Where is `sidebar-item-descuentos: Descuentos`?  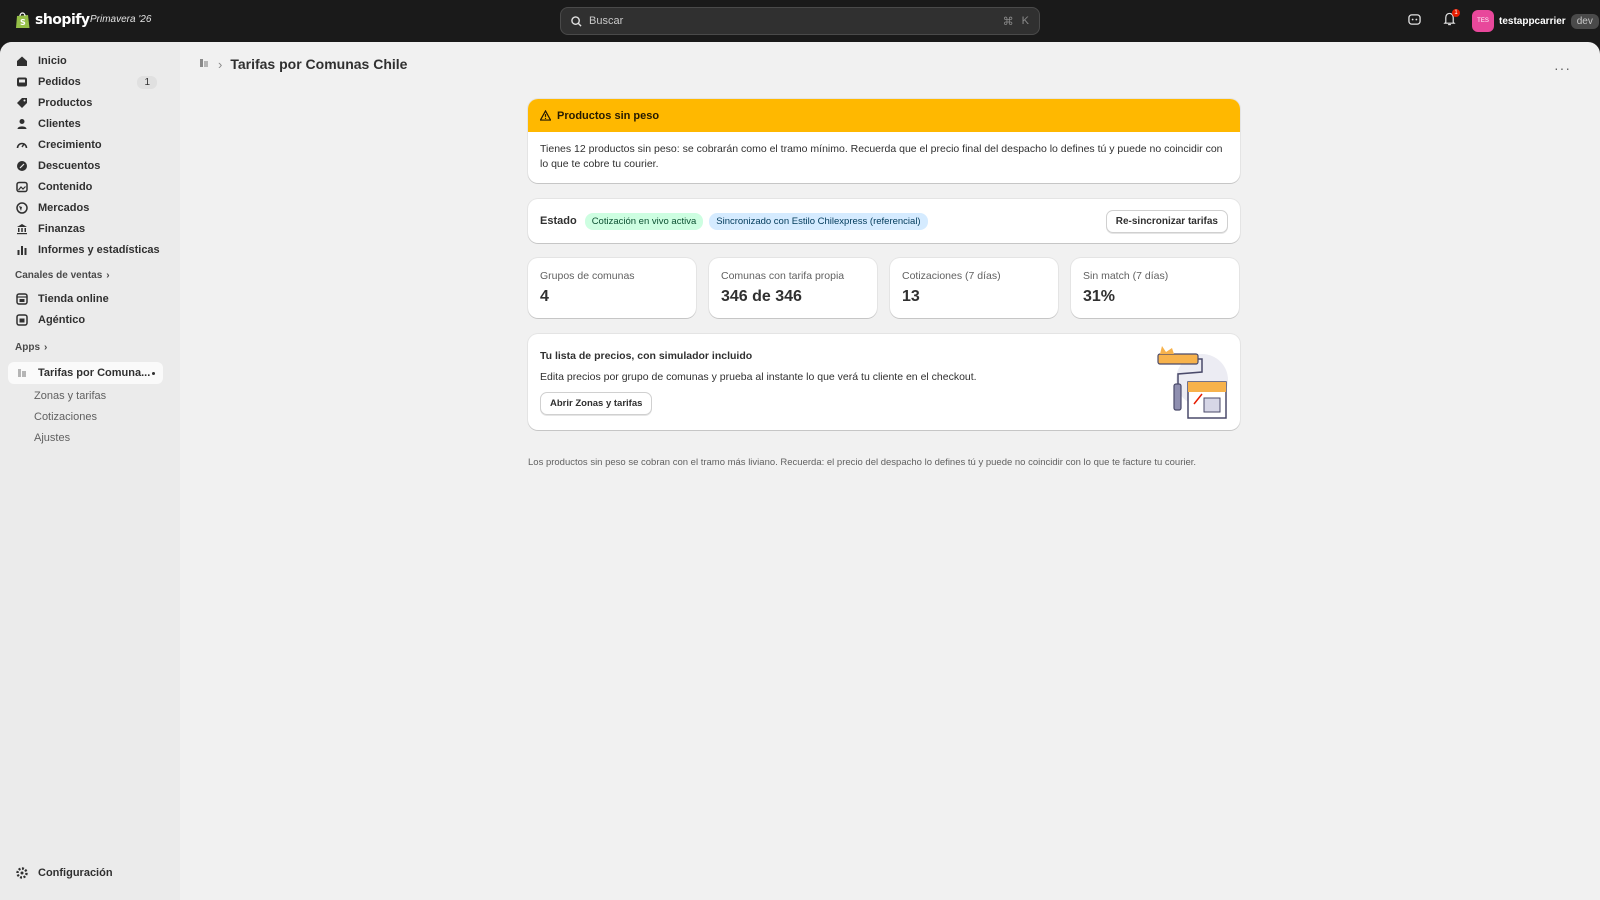 sidebar-item-descuentos: Descuentos is located at coordinates (85, 166).